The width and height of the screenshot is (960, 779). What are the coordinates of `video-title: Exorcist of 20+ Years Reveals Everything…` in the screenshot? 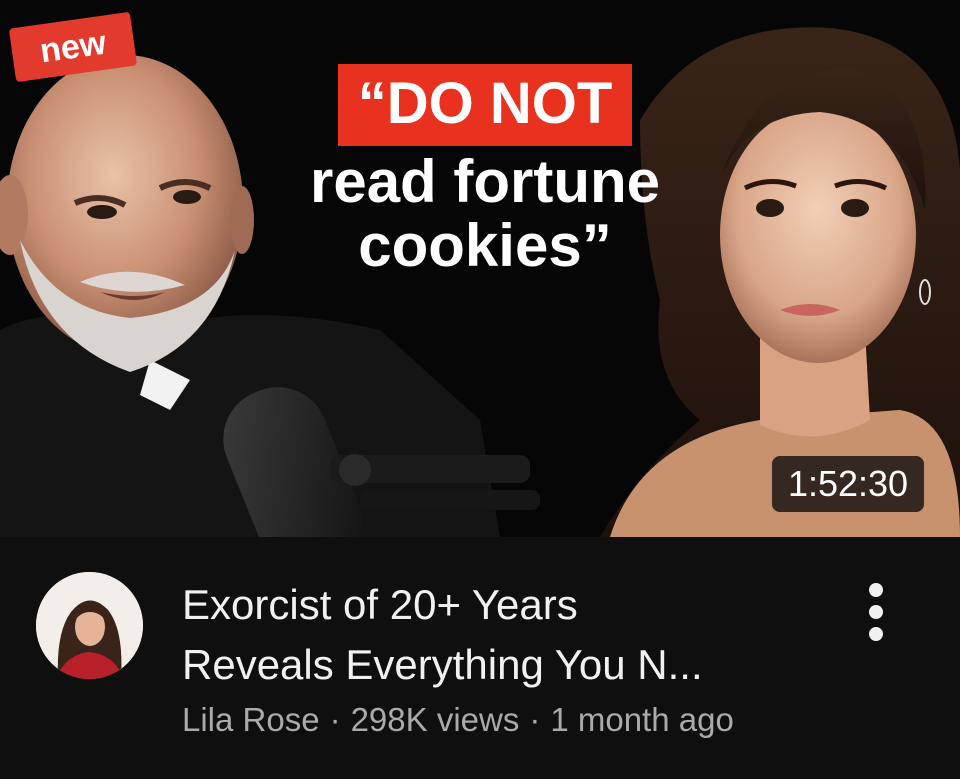 It's located at (502, 635).